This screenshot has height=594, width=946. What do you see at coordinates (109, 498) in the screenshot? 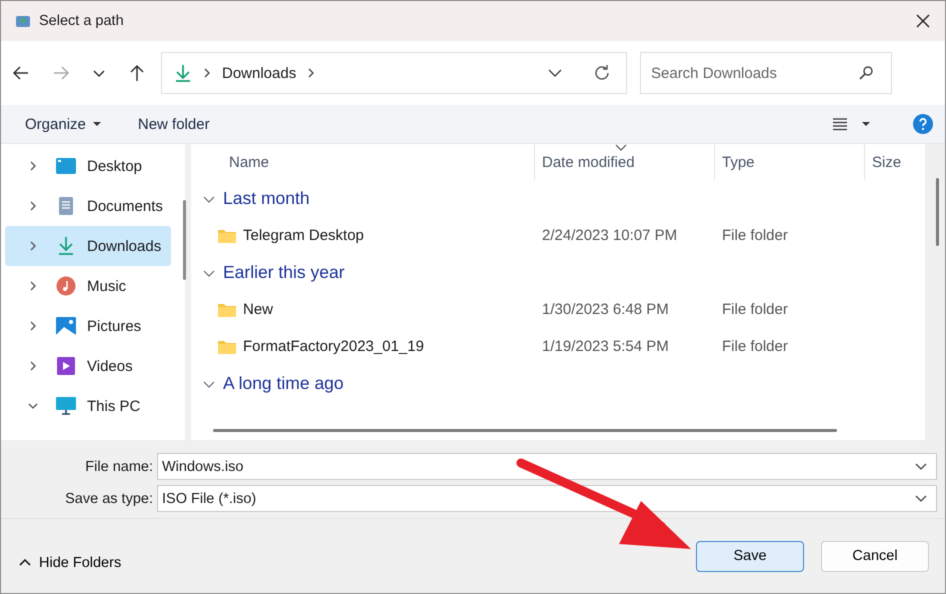
I see `field-label: Save as type:` at bounding box center [109, 498].